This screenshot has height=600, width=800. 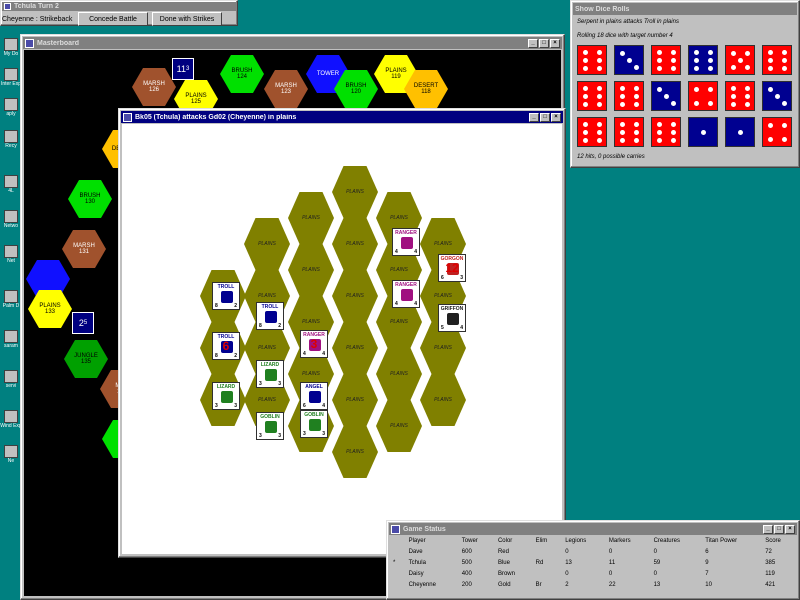 I want to click on done-with-strikes-button: Done with Strikes, so click(x=187, y=19).